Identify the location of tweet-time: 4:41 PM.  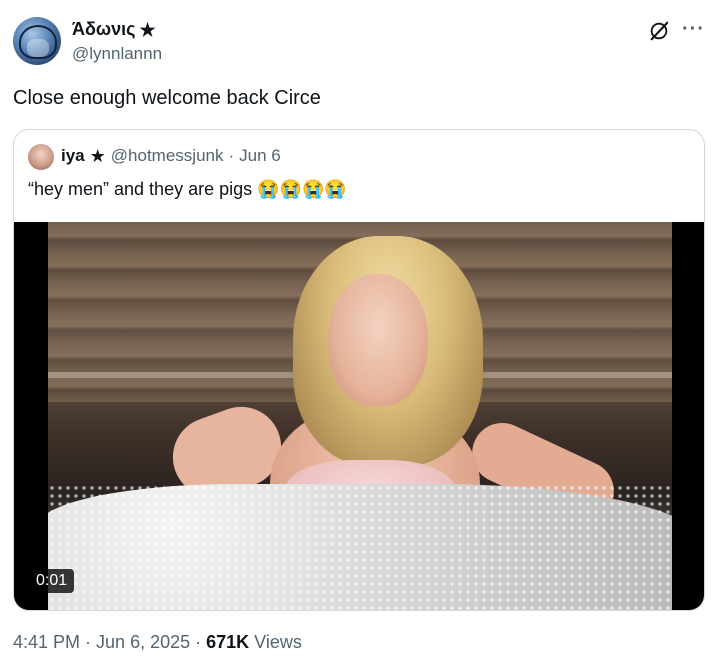
(46, 642).